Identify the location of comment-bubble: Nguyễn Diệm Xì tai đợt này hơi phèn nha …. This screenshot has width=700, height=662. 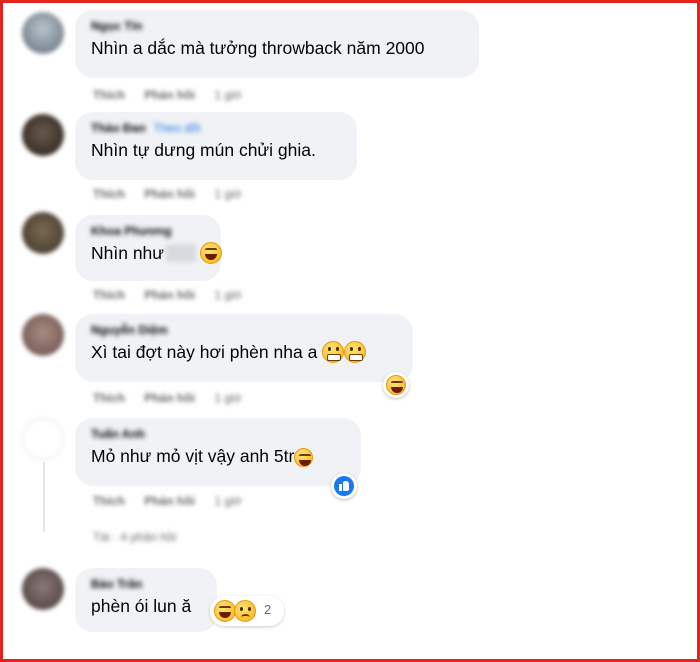
(244, 348).